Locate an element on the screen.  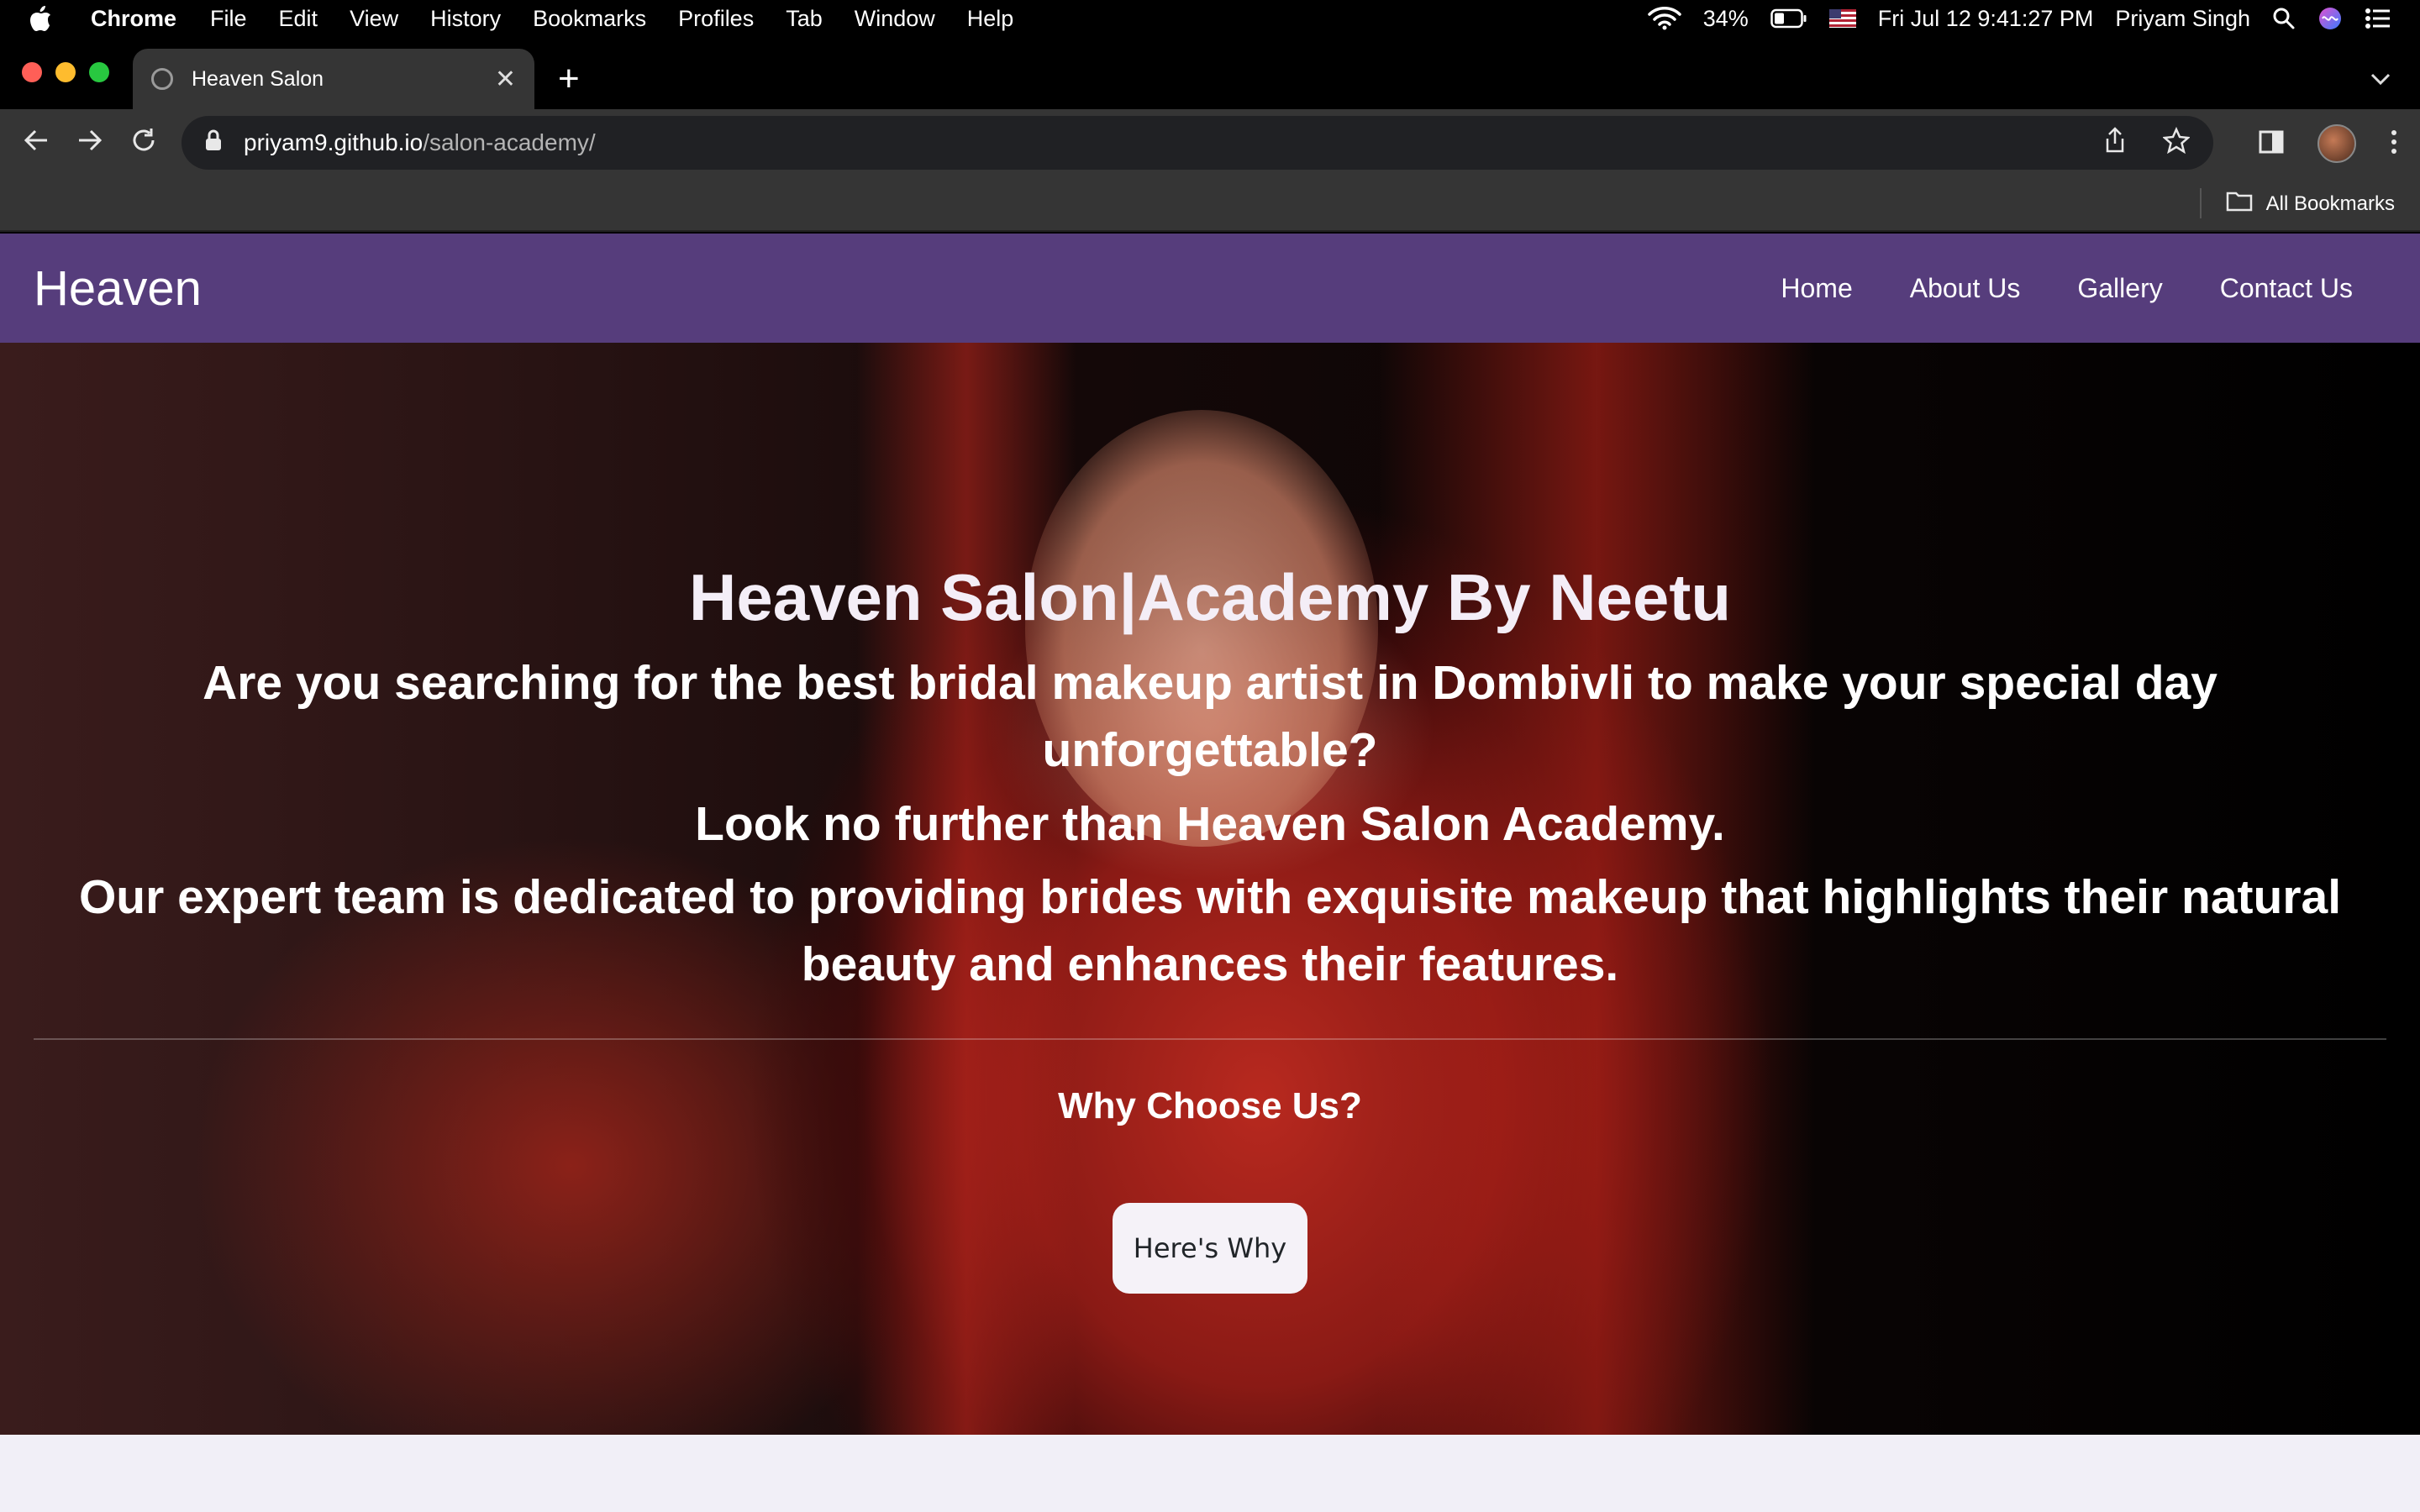
browser-tab-strip: Heaven Salon ✕ + is located at coordinates (1210, 73).